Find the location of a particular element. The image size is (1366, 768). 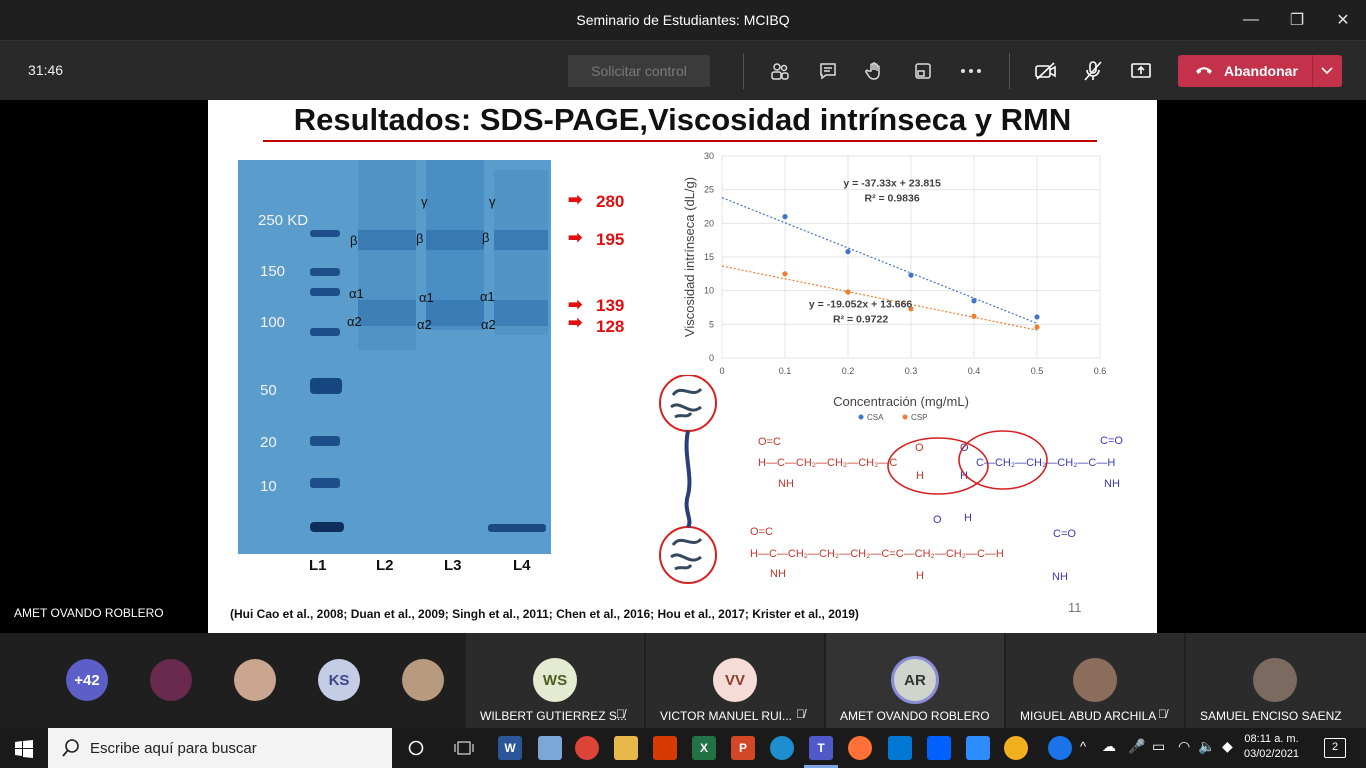

meeting-toolbar: 31:46 Solicitar control Abandonar is located at coordinates (683, 70).